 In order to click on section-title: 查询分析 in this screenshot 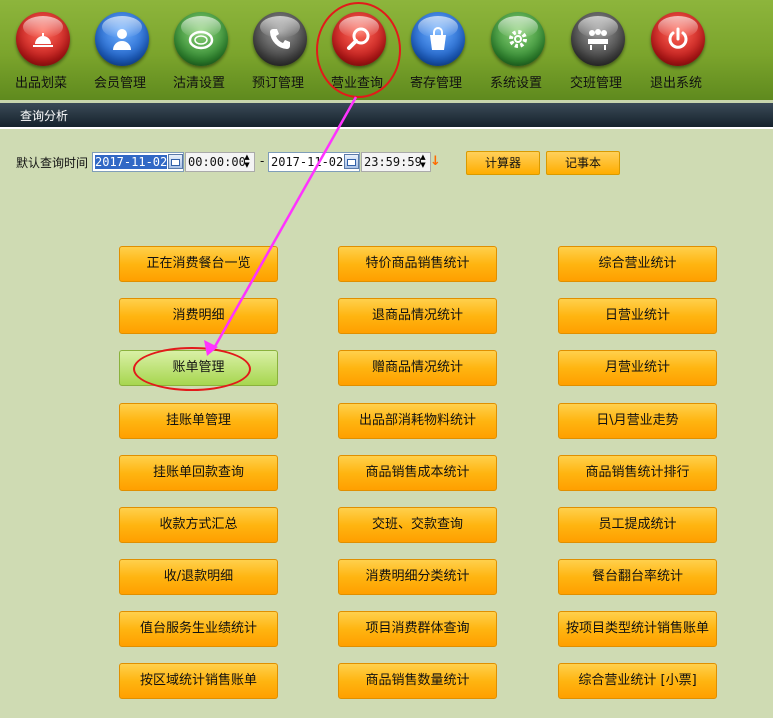, I will do `click(44, 116)`.